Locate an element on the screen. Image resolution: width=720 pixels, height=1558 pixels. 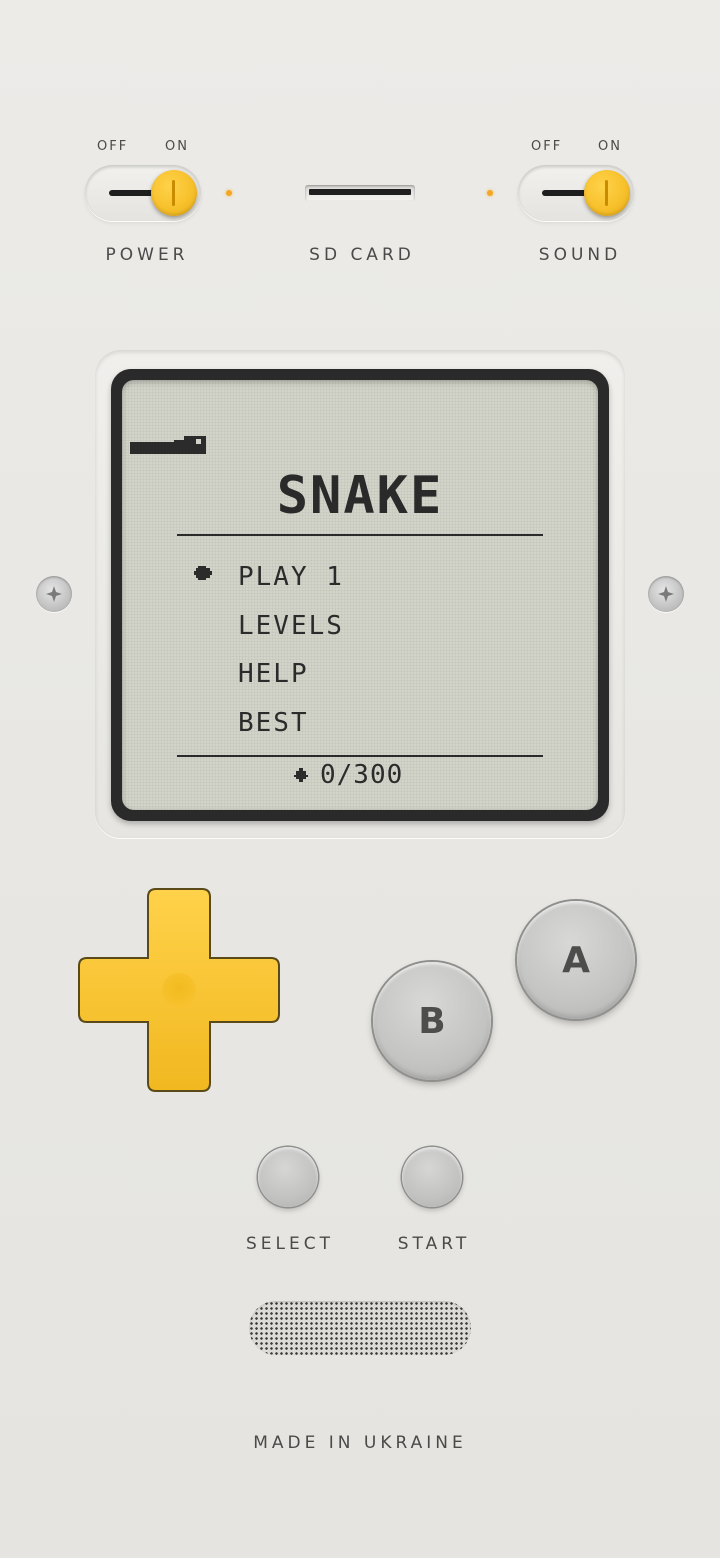
a-button: A is located at coordinates (576, 960).